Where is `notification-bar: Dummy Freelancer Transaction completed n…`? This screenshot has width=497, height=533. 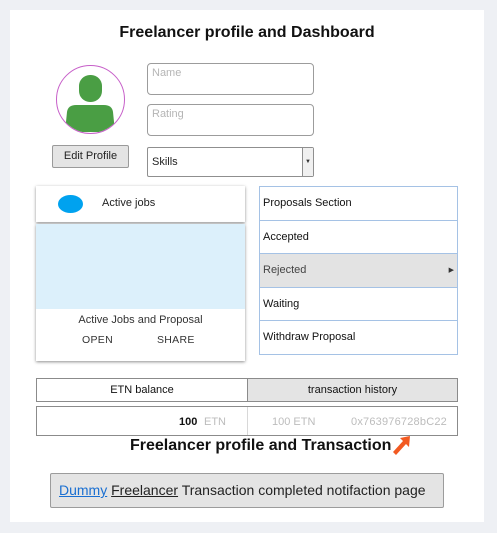 notification-bar: Dummy Freelancer Transaction completed n… is located at coordinates (247, 490).